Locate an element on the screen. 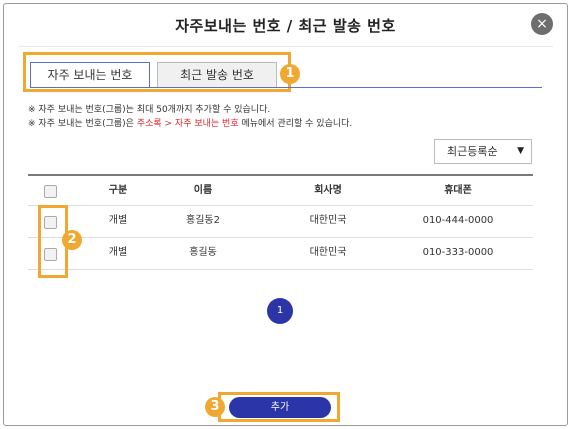 The height and width of the screenshot is (429, 571). close-icon: × is located at coordinates (542, 24).